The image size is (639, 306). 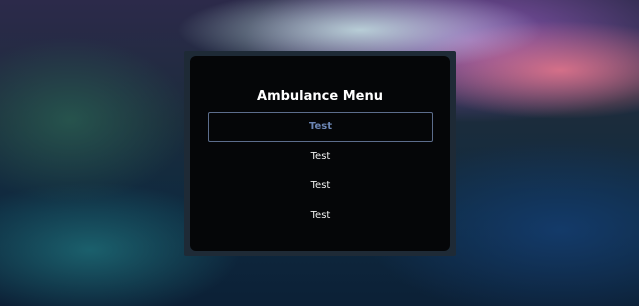 What do you see at coordinates (320, 96) in the screenshot?
I see `menu-title: Ambulance Menu` at bounding box center [320, 96].